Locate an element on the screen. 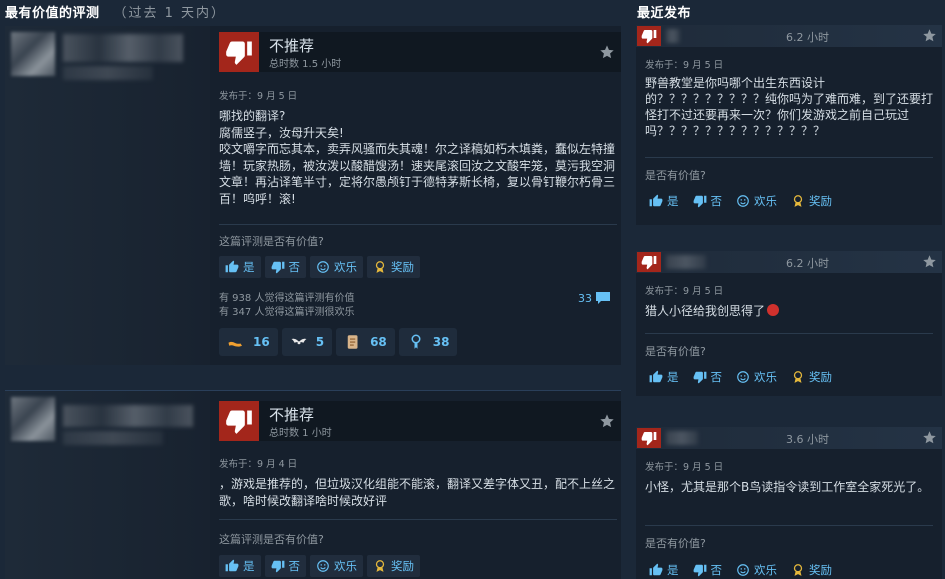  award-count: 68 is located at coordinates (378, 342).